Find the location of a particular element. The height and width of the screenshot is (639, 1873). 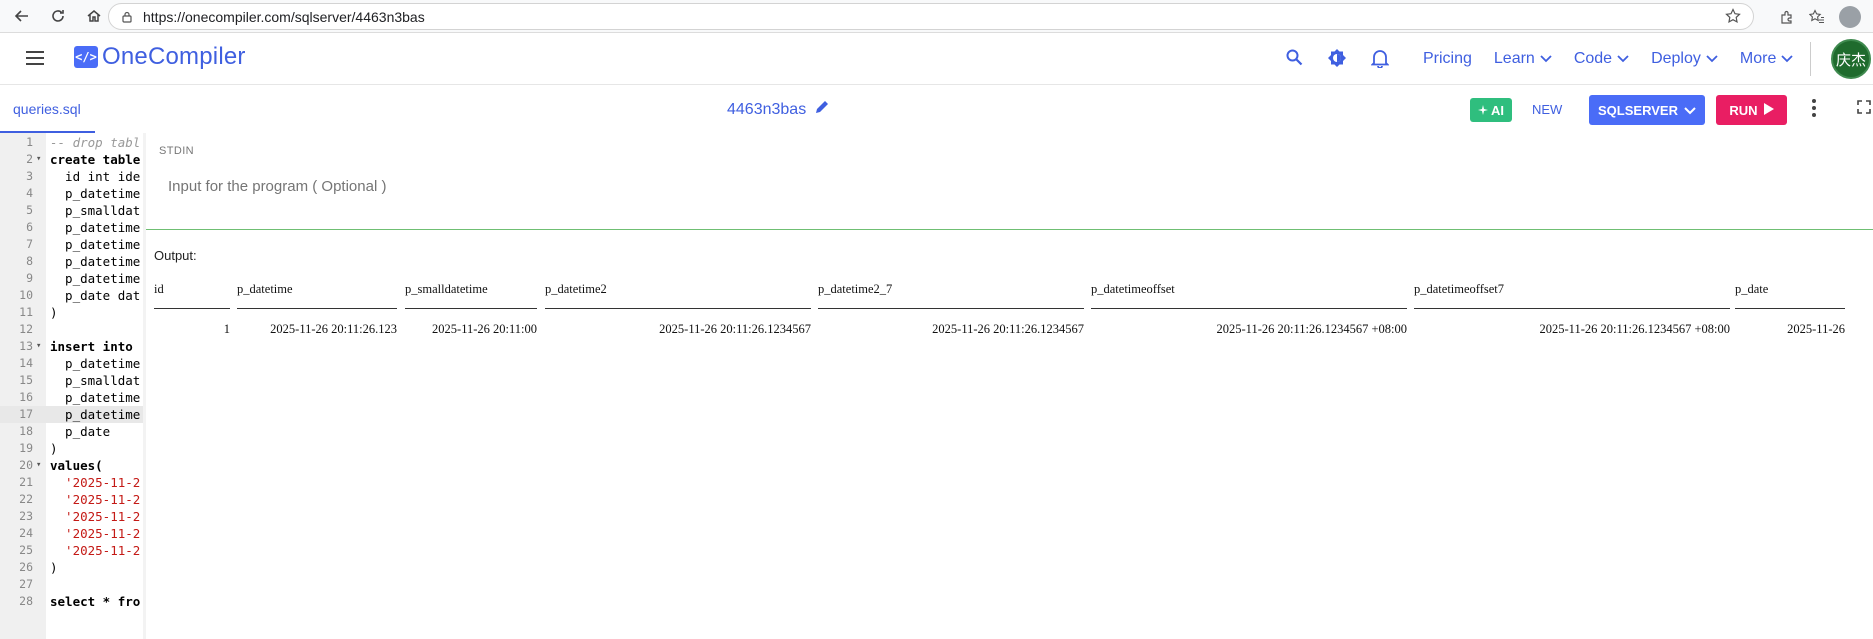

browser-profile-icon is located at coordinates (1850, 16).